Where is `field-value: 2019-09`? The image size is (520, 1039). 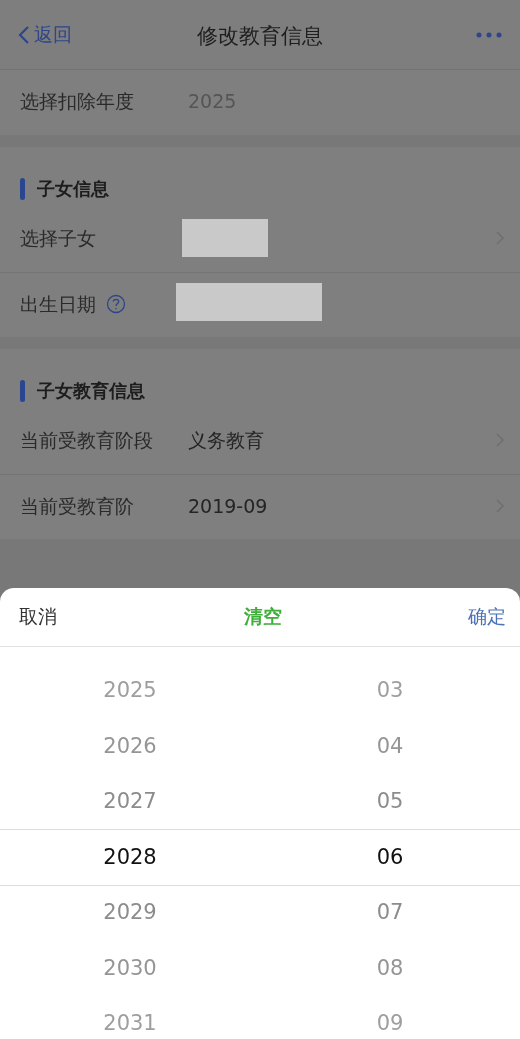 field-value: 2019-09 is located at coordinates (228, 506).